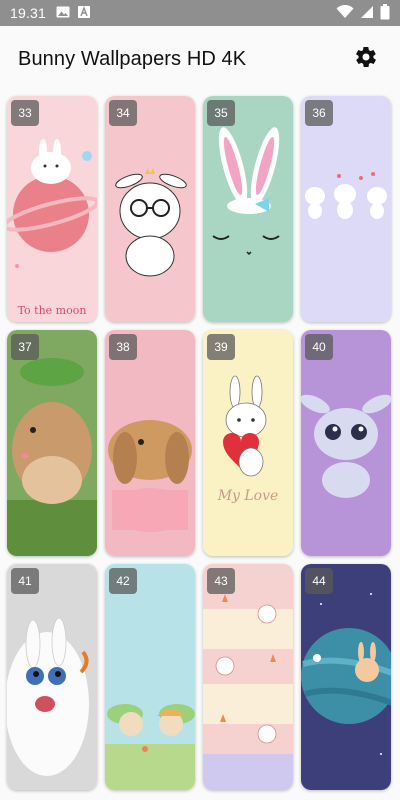 This screenshot has height=800, width=400. What do you see at coordinates (63, 13) in the screenshot?
I see `image-icon` at bounding box center [63, 13].